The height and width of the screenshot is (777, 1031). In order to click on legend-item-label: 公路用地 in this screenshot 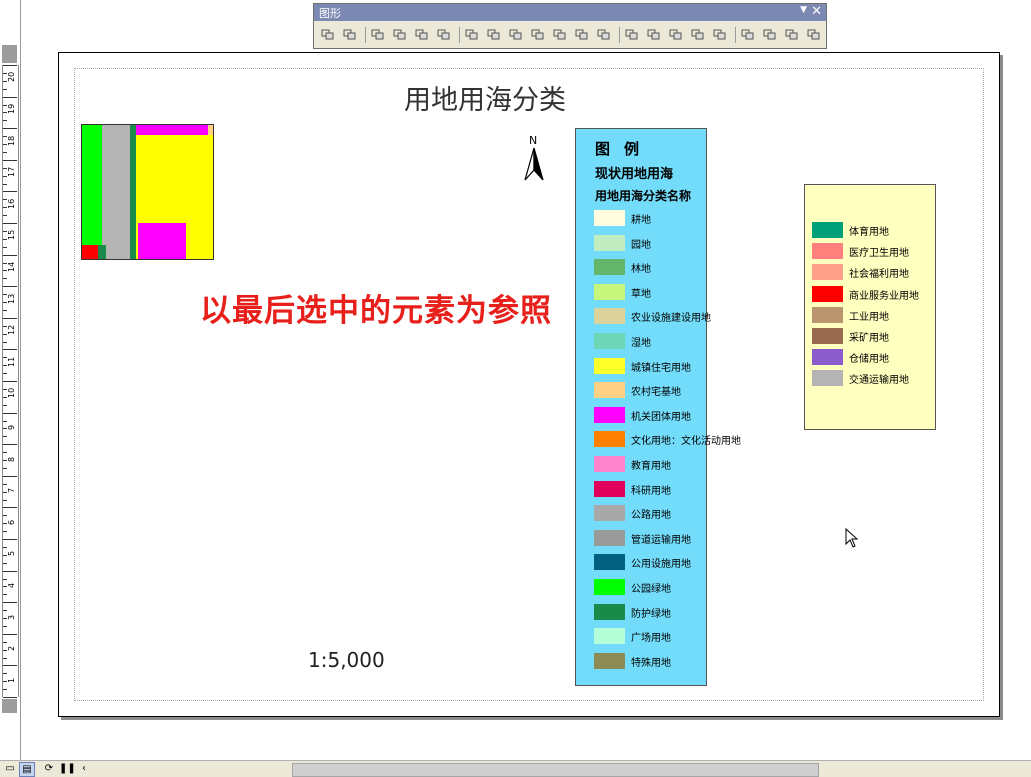, I will do `click(651, 516)`.